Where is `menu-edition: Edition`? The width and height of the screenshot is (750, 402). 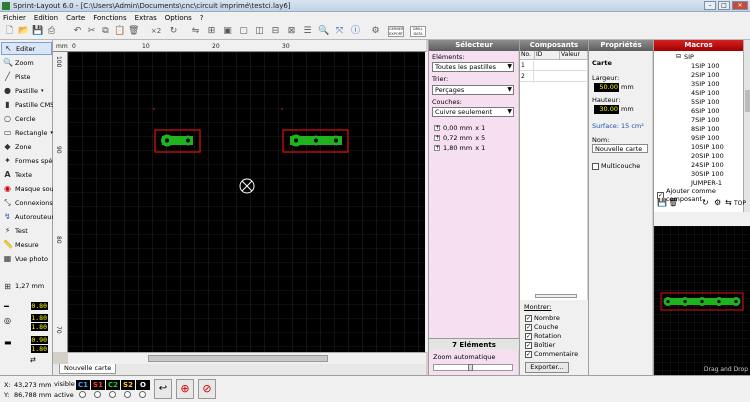
menu-edition: Edition is located at coordinates (46, 18).